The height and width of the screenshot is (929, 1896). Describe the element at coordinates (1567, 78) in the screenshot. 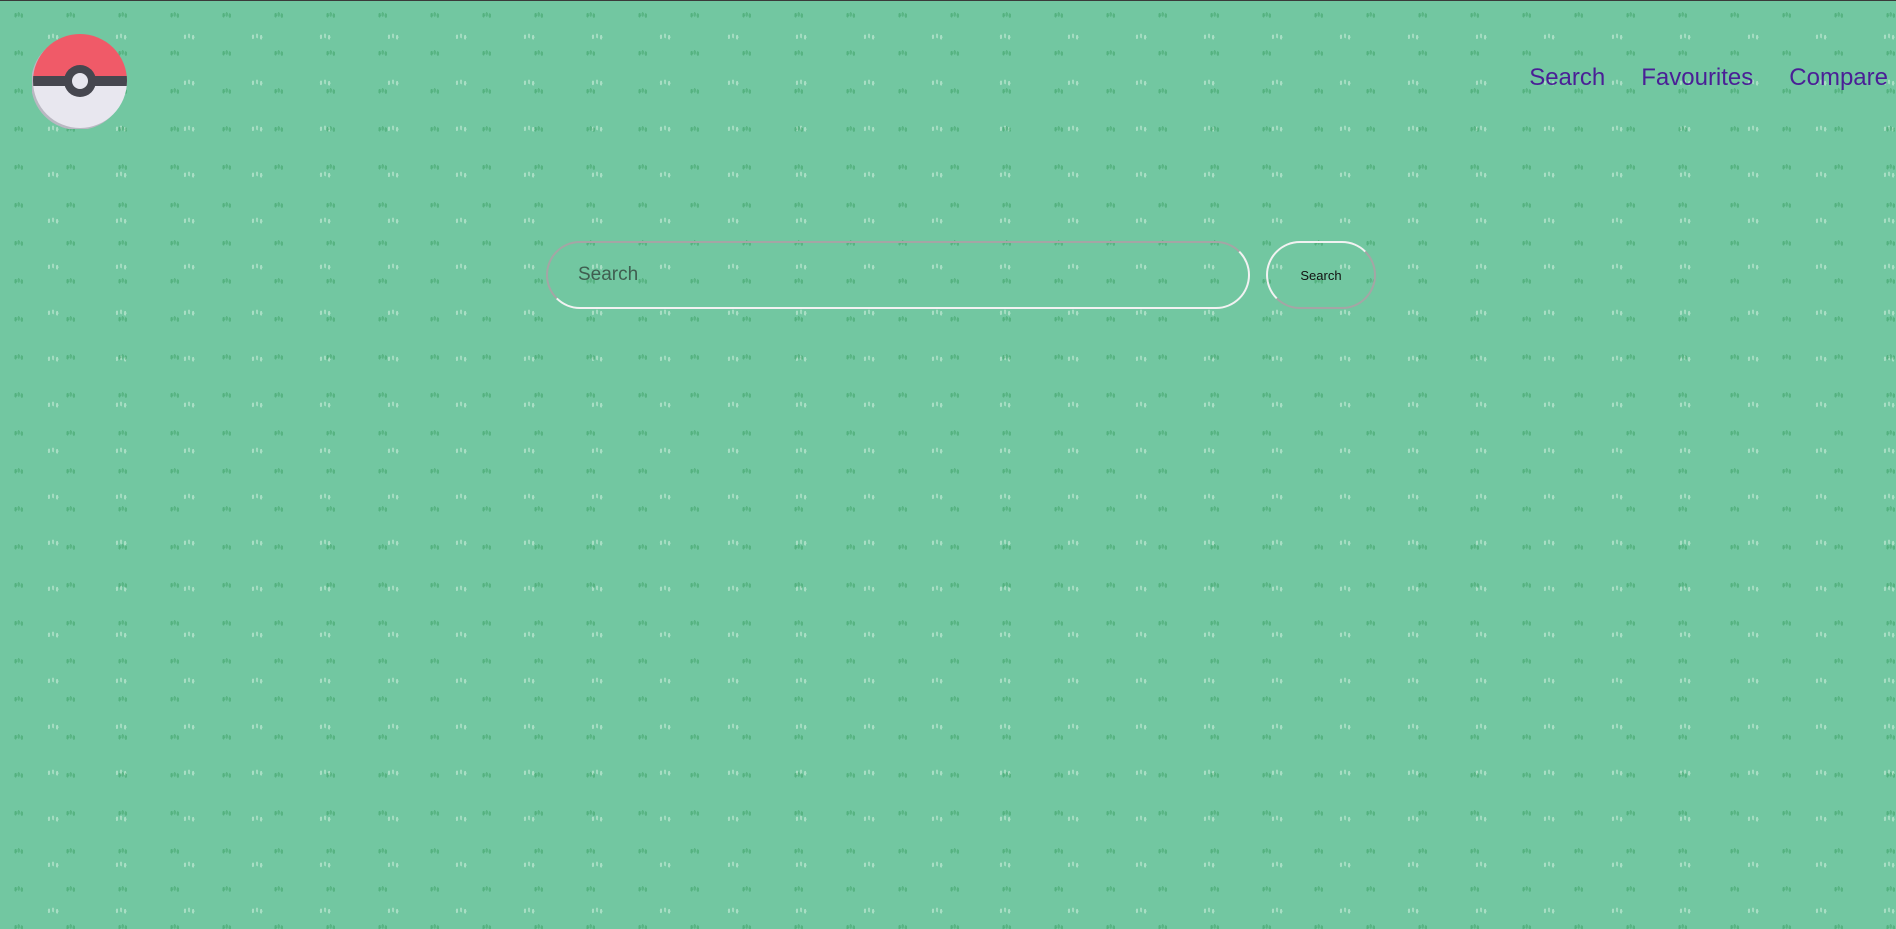

I see `nav-search-link: Search` at that location.